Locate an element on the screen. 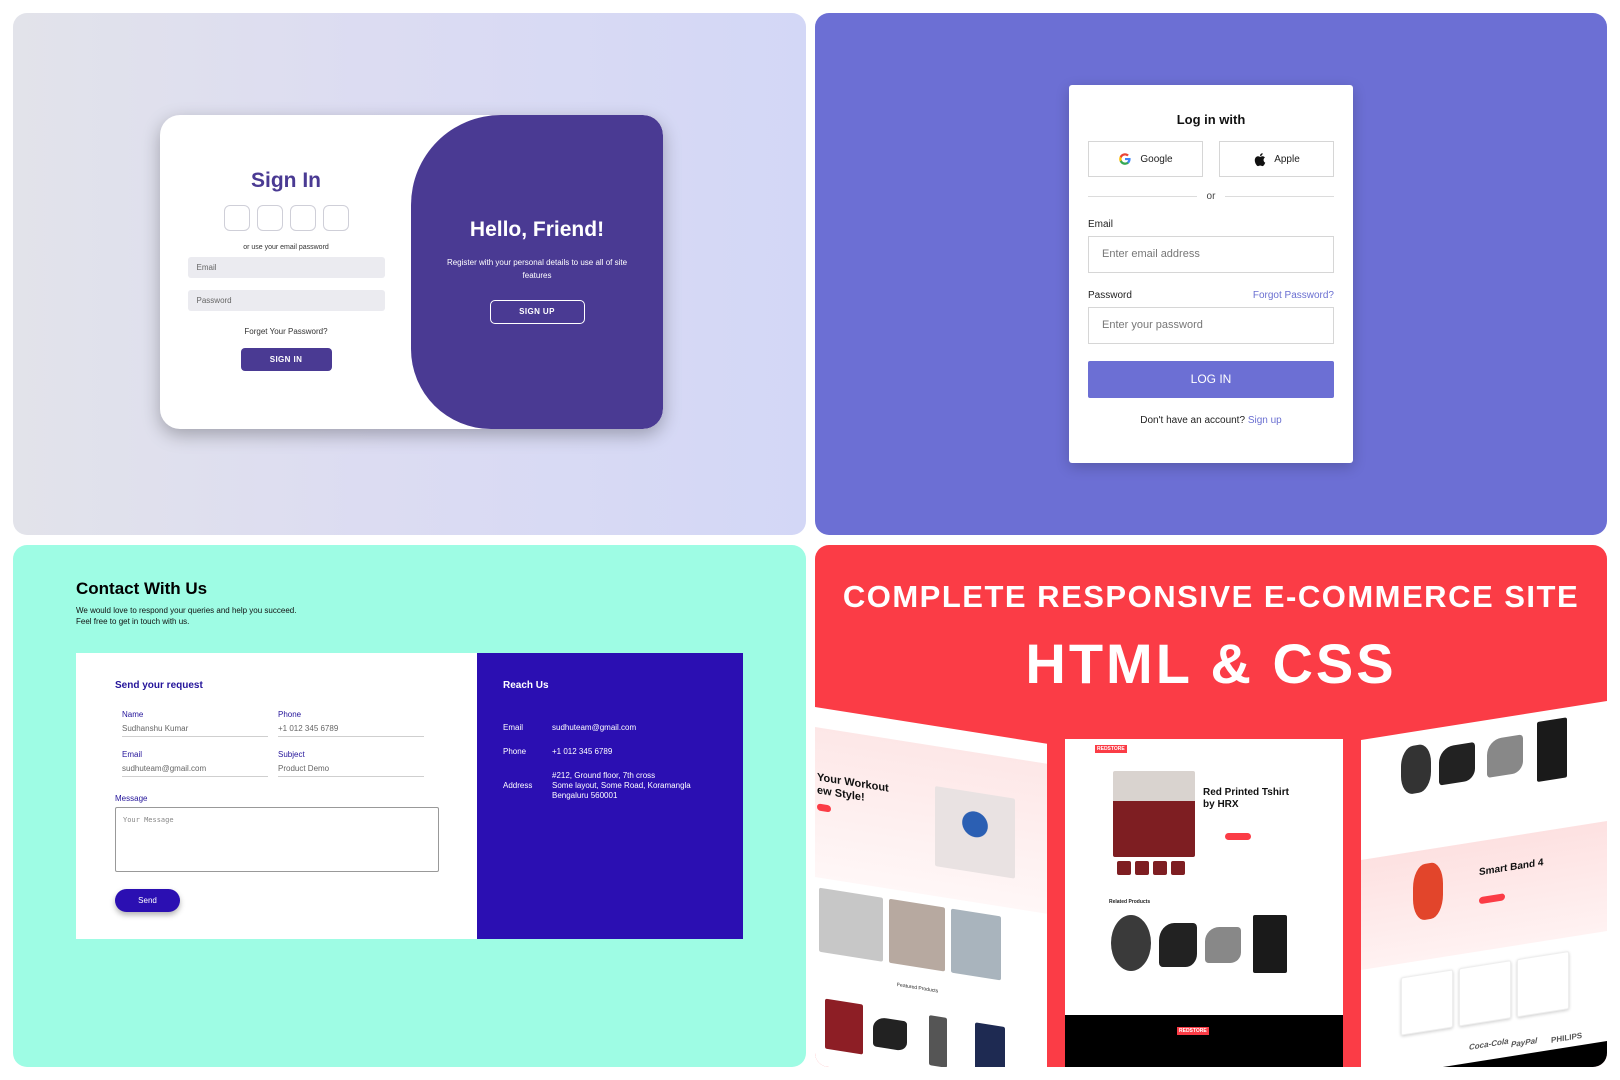 The image size is (1620, 1080). or-divider: or is located at coordinates (1211, 196).